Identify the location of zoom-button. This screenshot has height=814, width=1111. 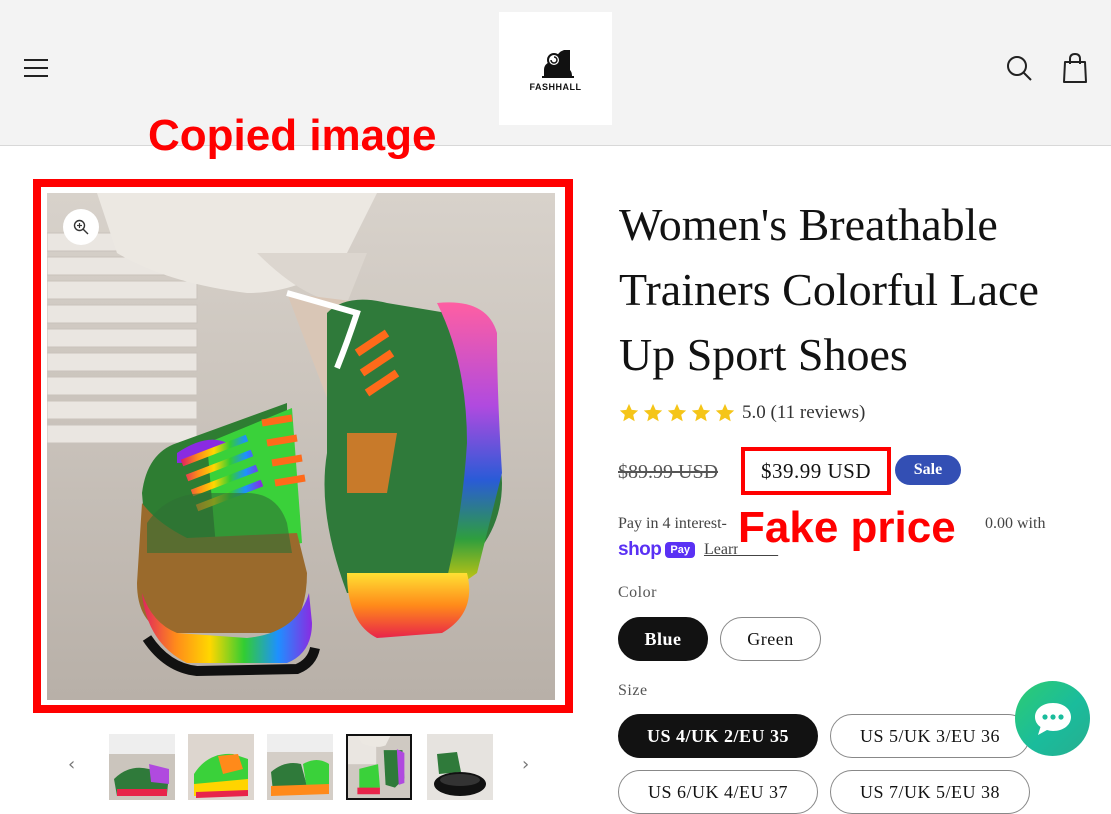
(81, 227).